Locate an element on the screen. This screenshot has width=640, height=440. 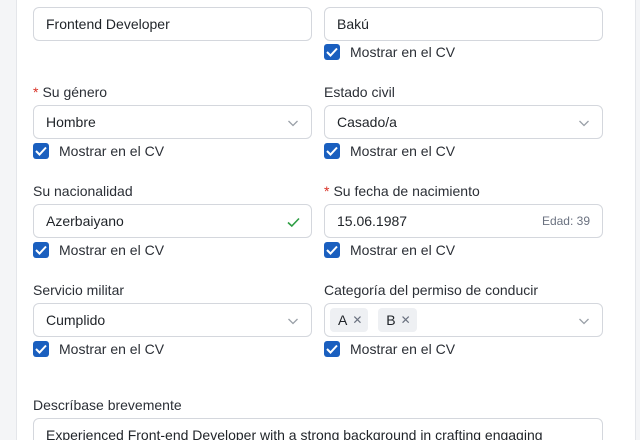
birthdate-input: 15.06.1987 Edad: 39 is located at coordinates (463, 221).